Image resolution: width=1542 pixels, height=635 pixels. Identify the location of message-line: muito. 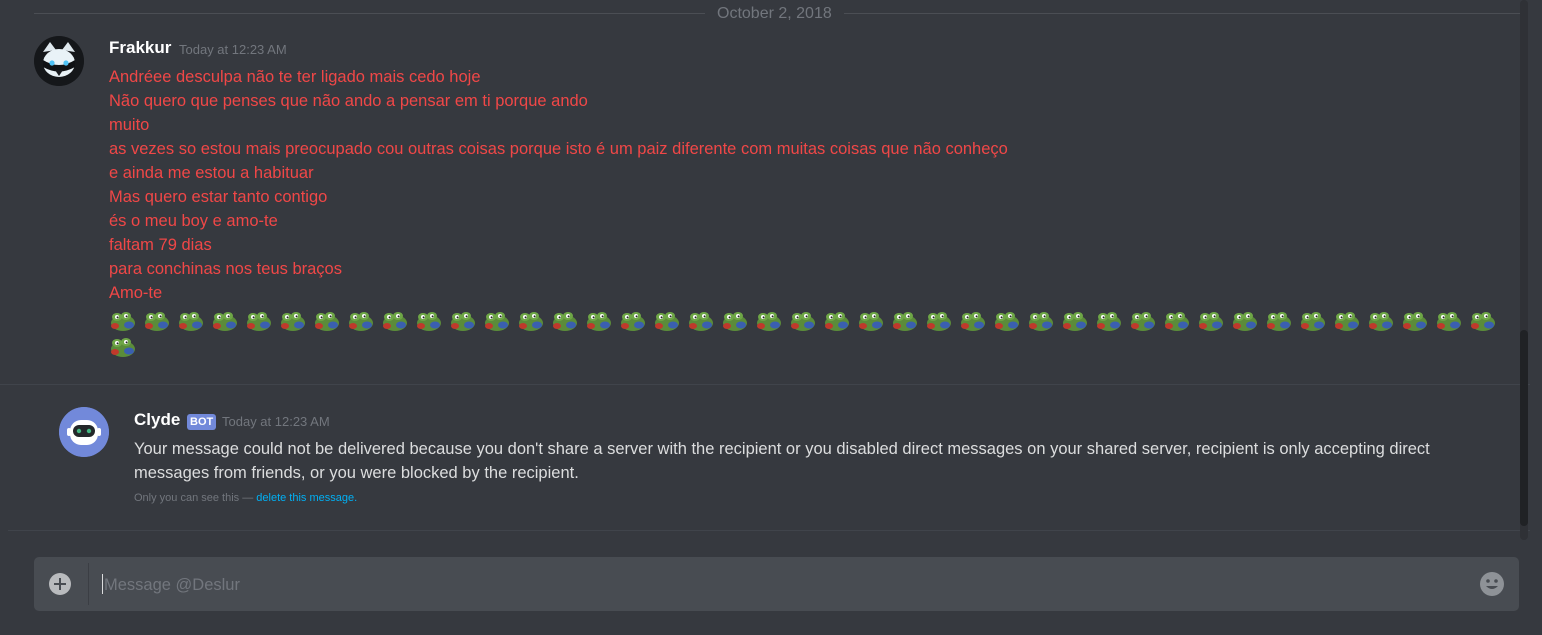
(129, 125).